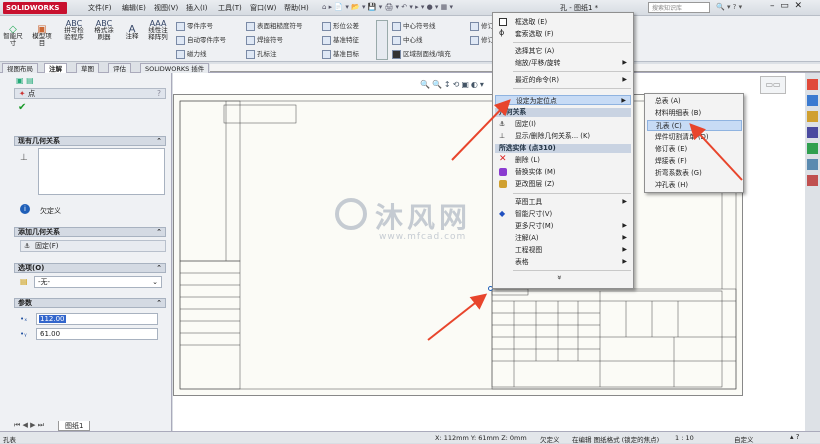 This screenshot has height=444, width=820. Describe the element at coordinates (457, 317) in the screenshot. I see `arrow-to-point` at that location.